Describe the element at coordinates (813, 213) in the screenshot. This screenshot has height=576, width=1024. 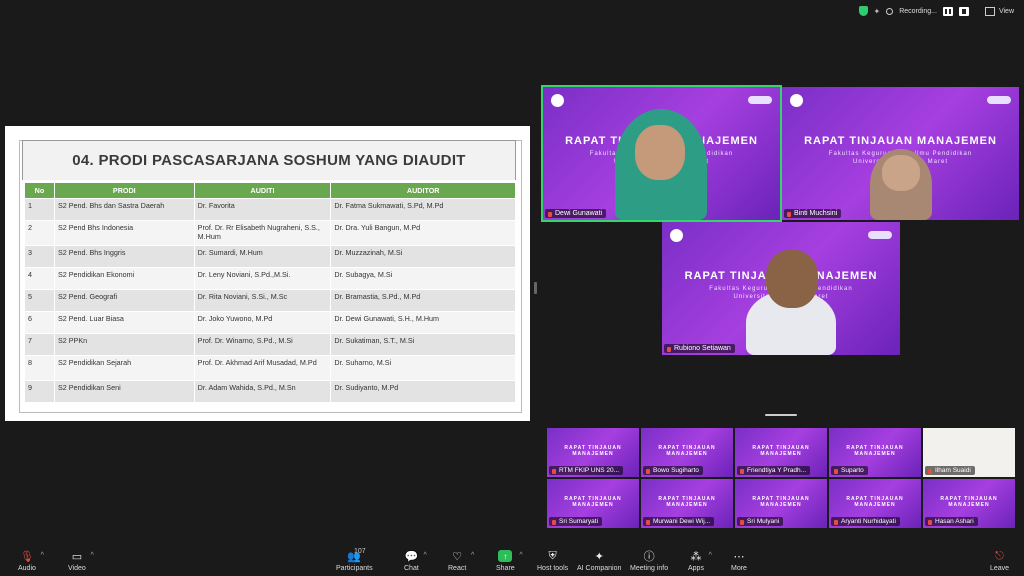
I see `participant-name-label: Binti Muchsini` at that location.